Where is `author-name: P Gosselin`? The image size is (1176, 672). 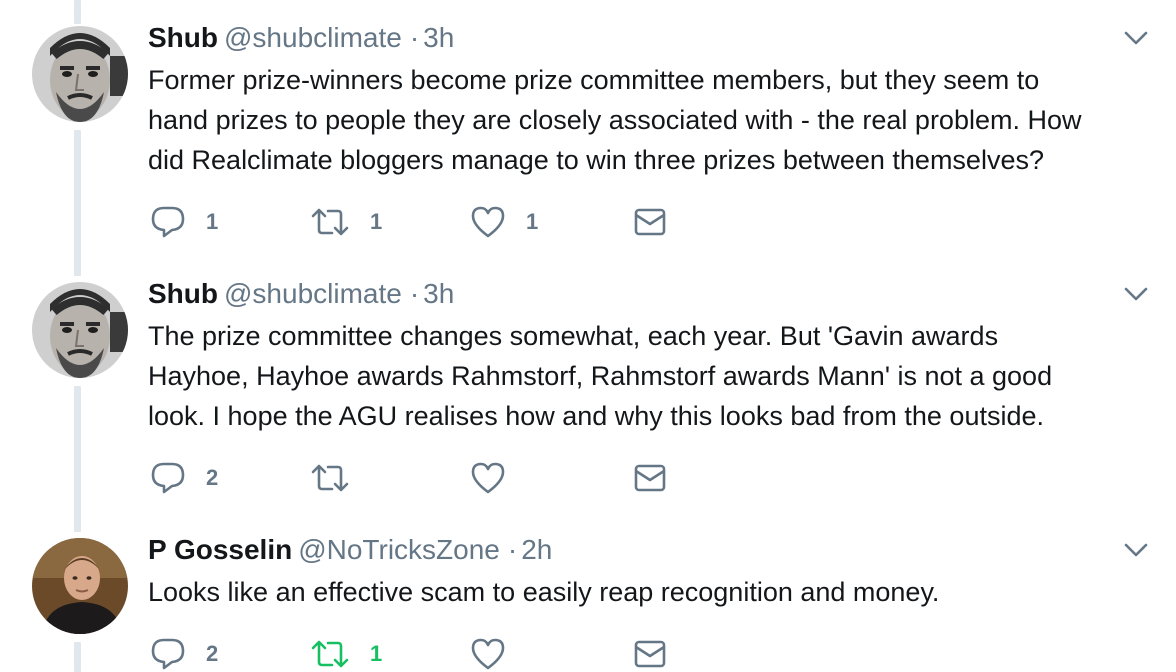
author-name: P Gosselin is located at coordinates (220, 549).